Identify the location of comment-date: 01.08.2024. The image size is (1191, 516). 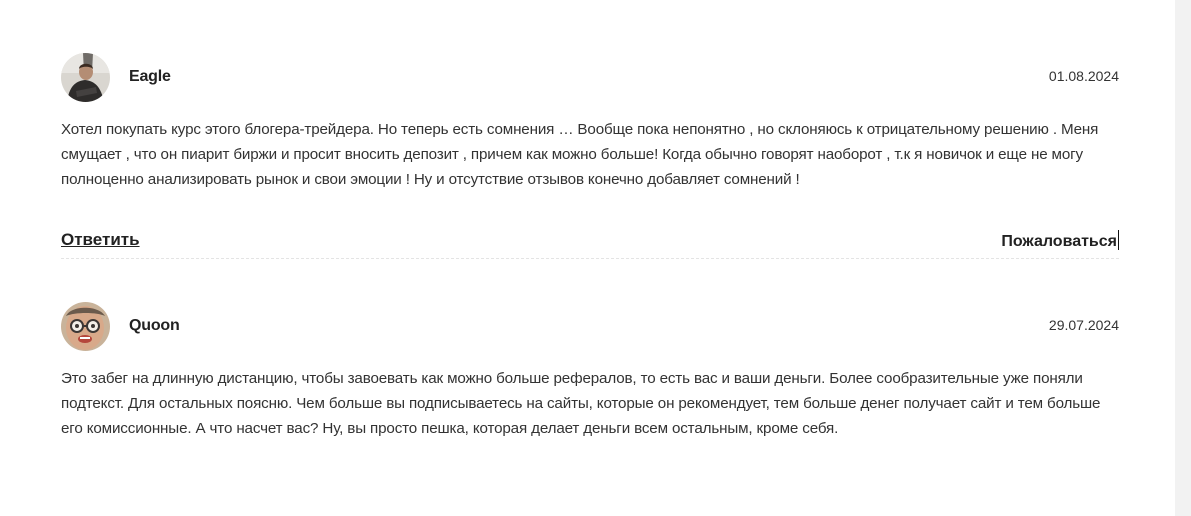
(1083, 76).